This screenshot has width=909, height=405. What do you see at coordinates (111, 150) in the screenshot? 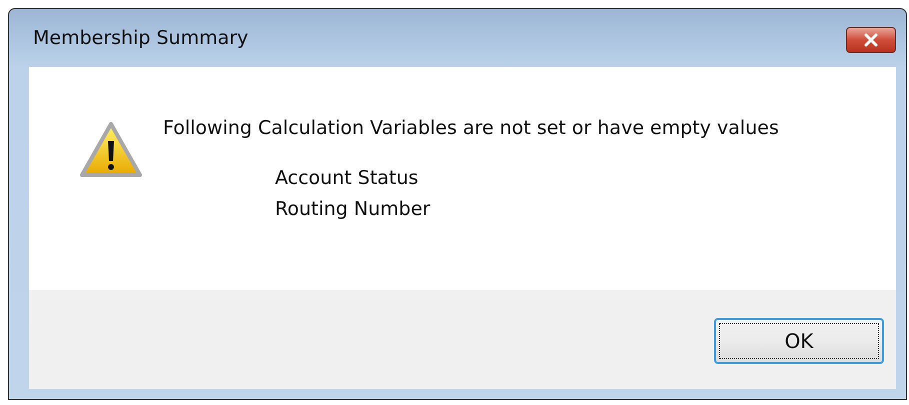
I see `warning-icon` at bounding box center [111, 150].